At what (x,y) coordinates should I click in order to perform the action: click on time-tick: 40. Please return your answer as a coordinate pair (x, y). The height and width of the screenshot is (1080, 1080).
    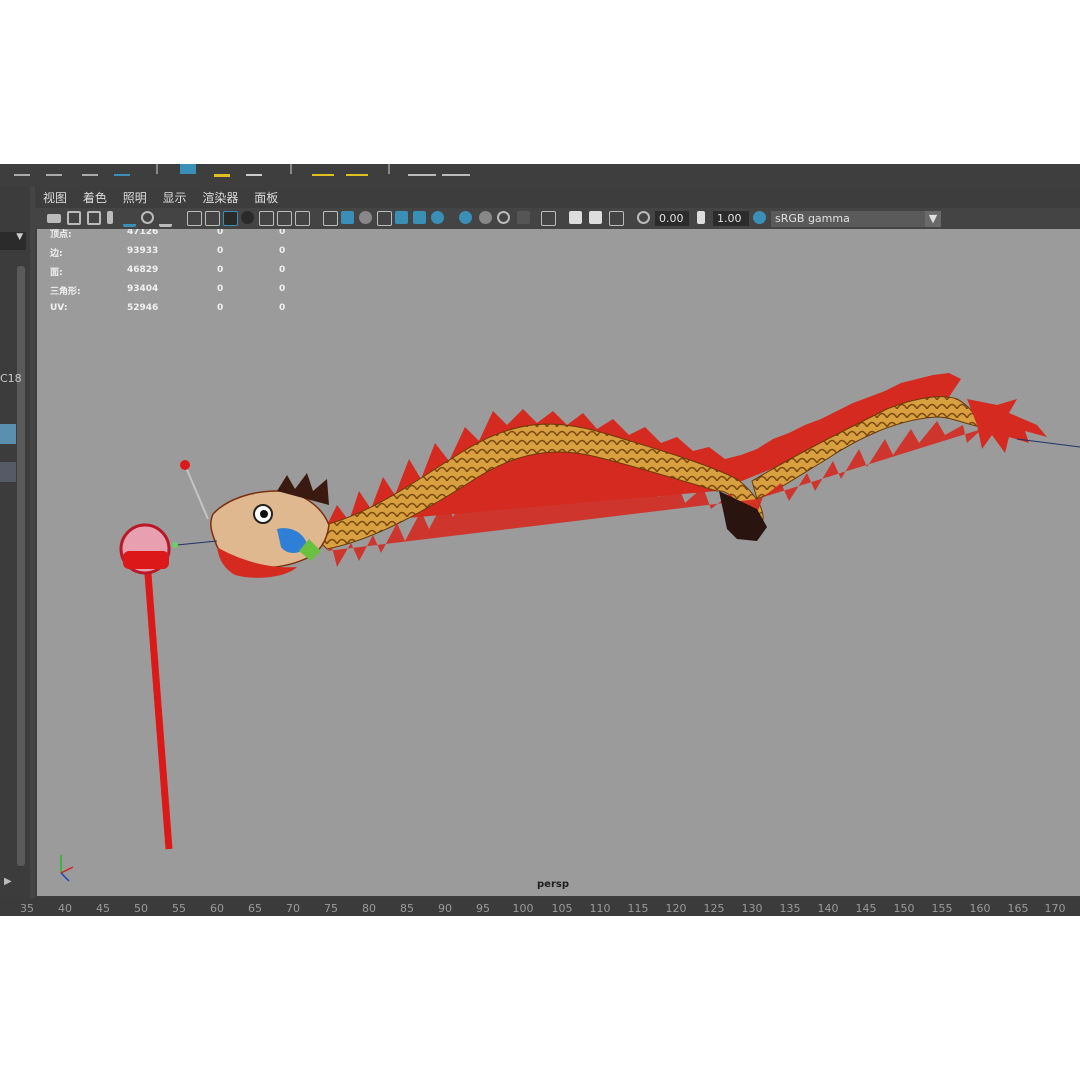
    Looking at the image, I should click on (65, 908).